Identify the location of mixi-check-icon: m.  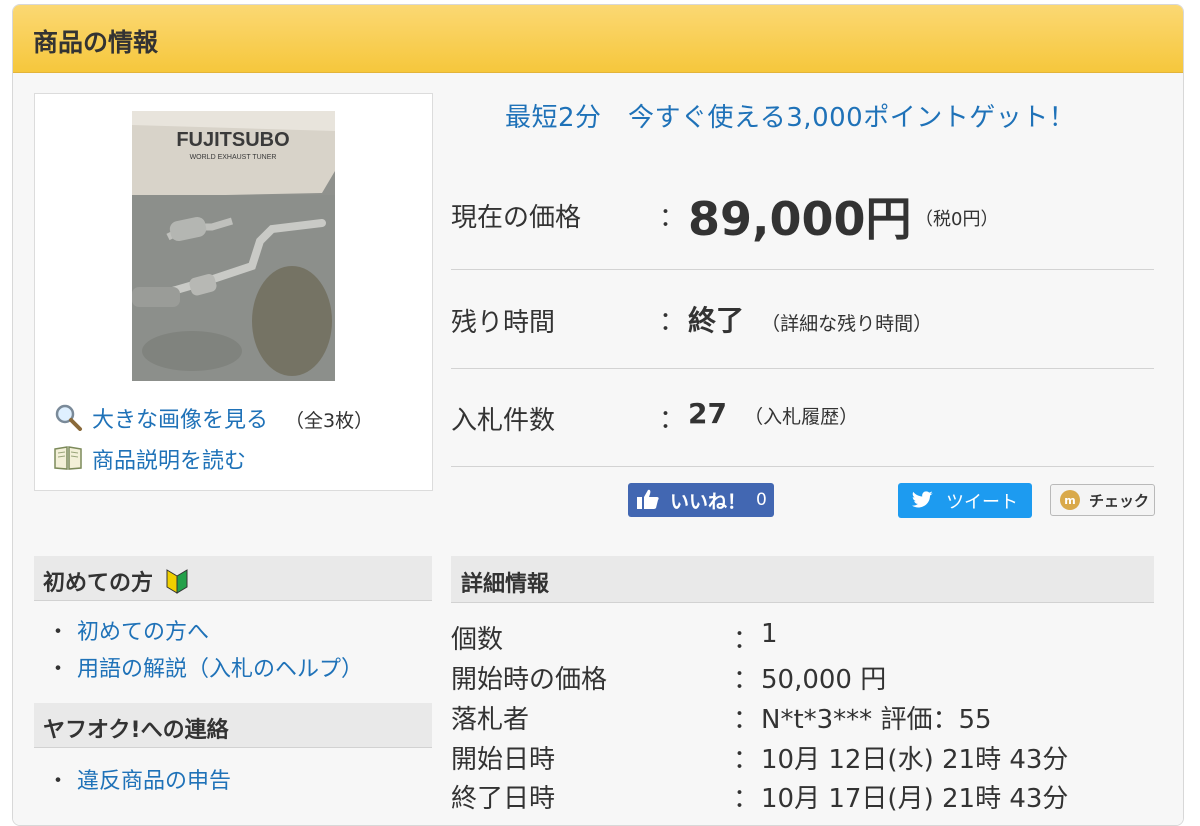
(1070, 500).